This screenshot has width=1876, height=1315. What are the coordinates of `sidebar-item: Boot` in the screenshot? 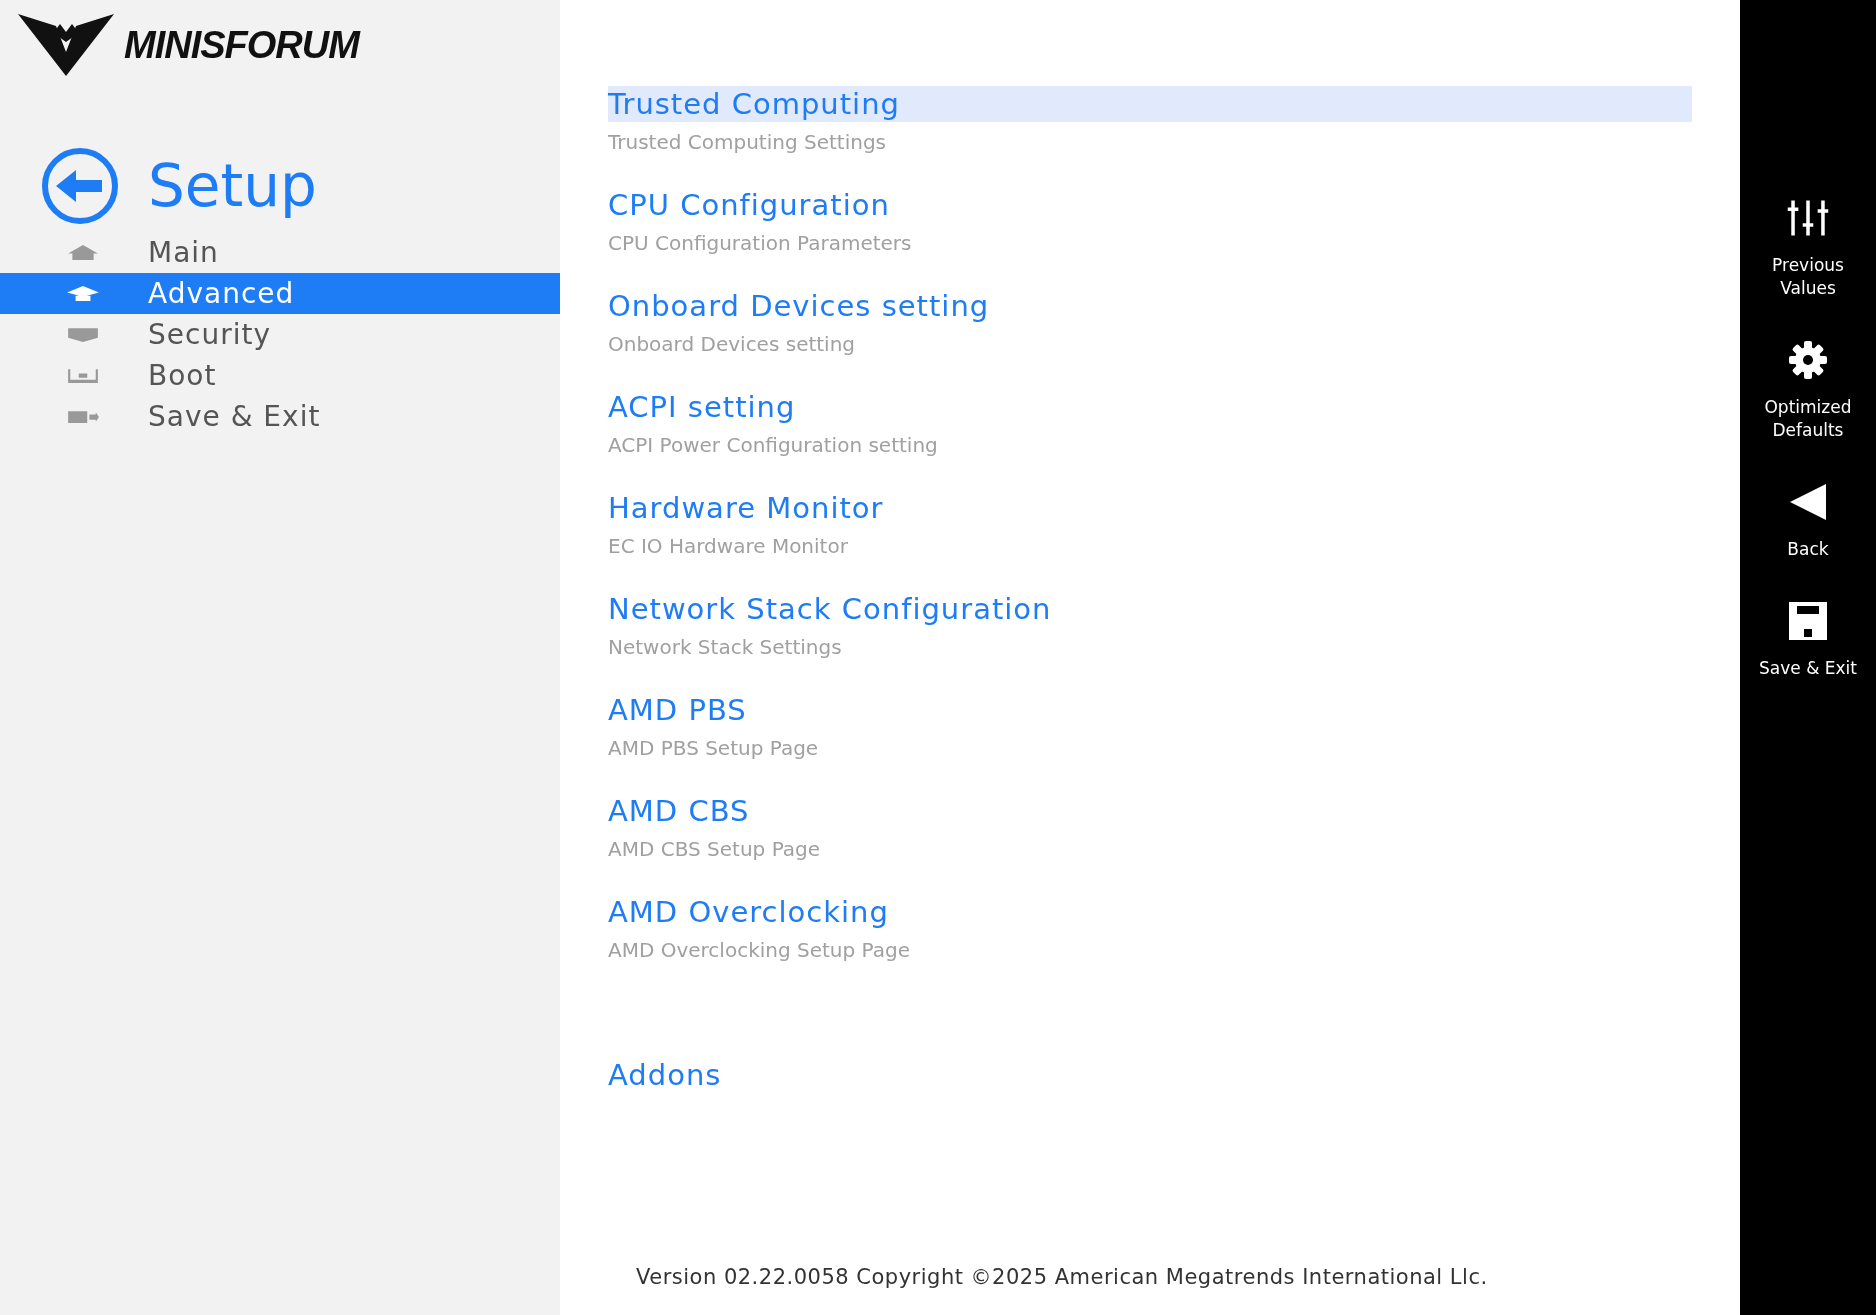 It's located at (280, 375).